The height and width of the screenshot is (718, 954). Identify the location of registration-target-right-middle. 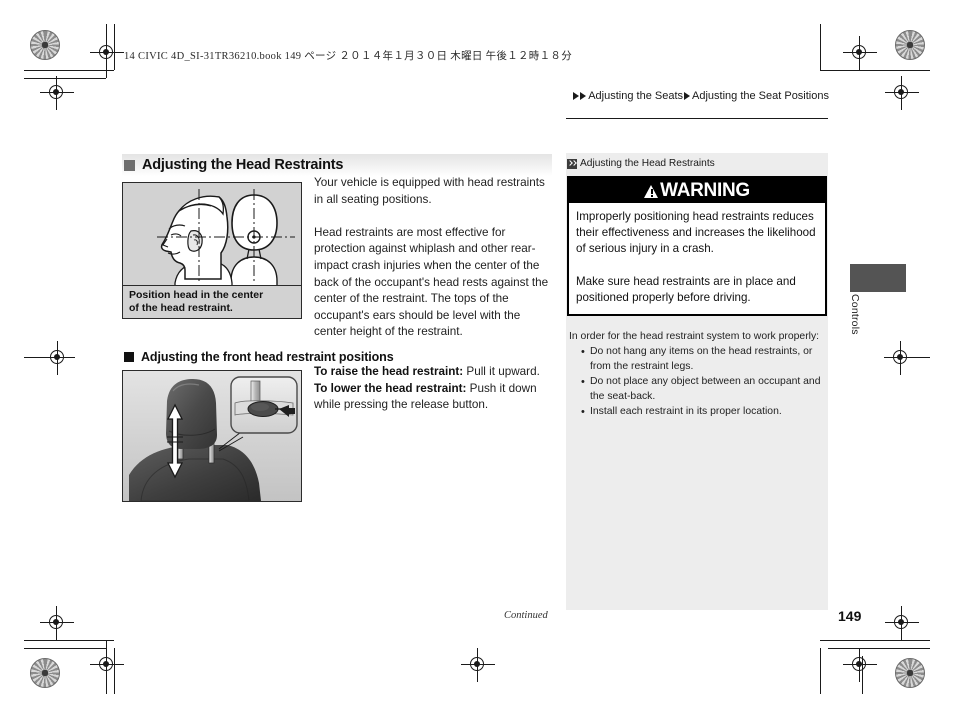
(901, 358).